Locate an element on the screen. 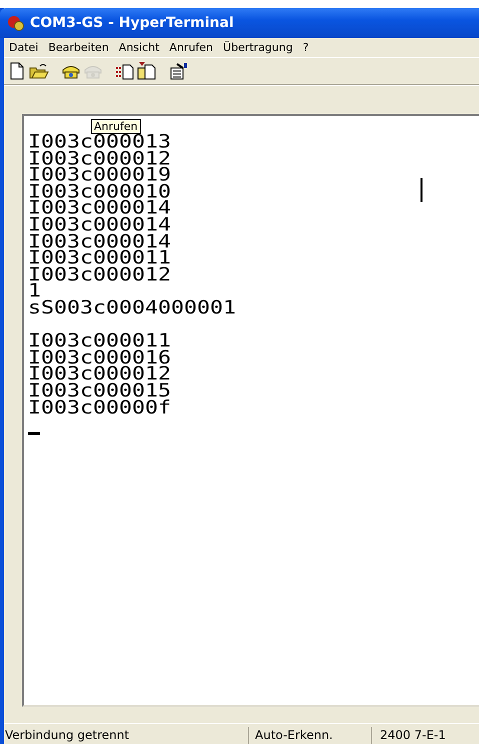  receive-file-button is located at coordinates (147, 71).